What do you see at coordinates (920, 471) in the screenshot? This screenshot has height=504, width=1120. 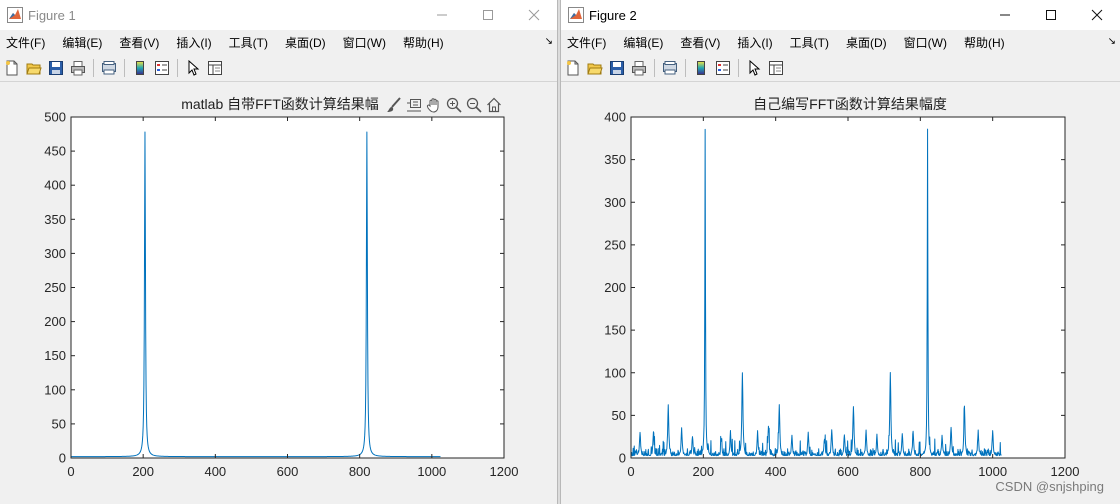 I see `x-tick-label: 800` at bounding box center [920, 471].